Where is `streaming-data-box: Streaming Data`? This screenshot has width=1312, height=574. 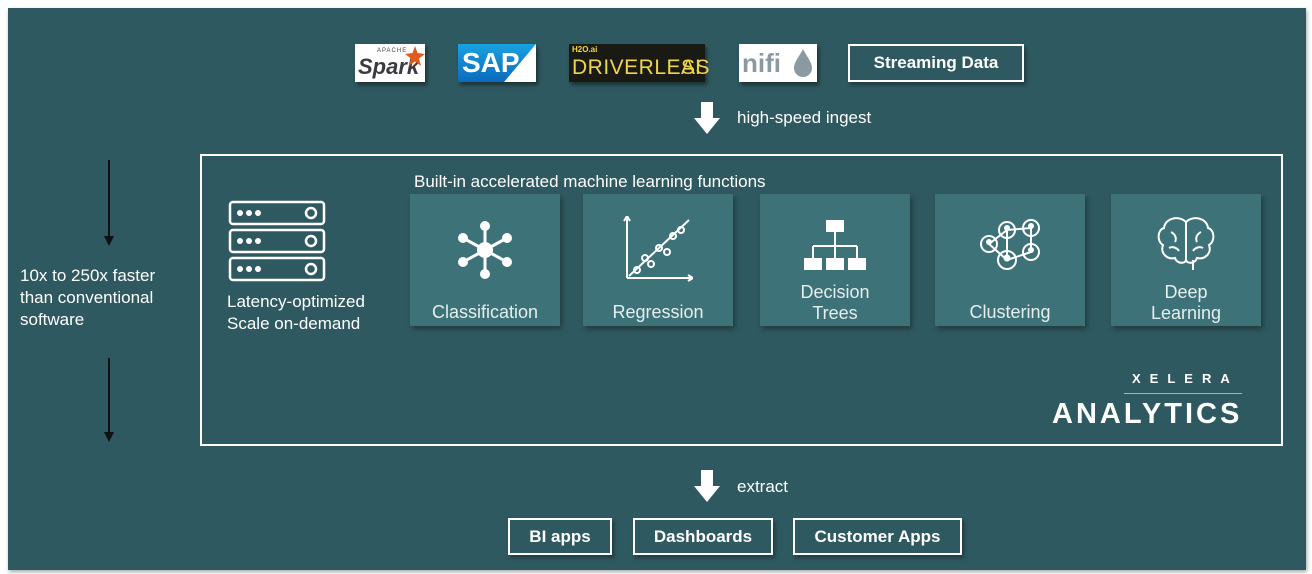 streaming-data-box: Streaming Data is located at coordinates (936, 63).